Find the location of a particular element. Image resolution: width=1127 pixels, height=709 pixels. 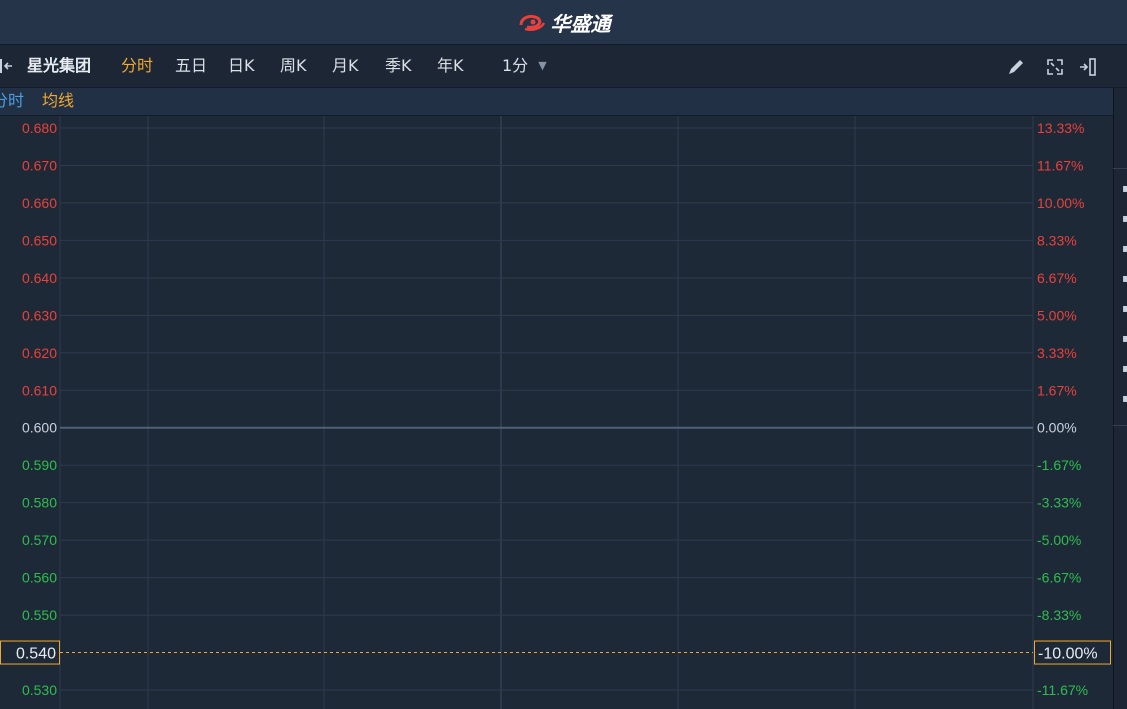

y-tick-percent-label: -6.67% is located at coordinates (1059, 578).